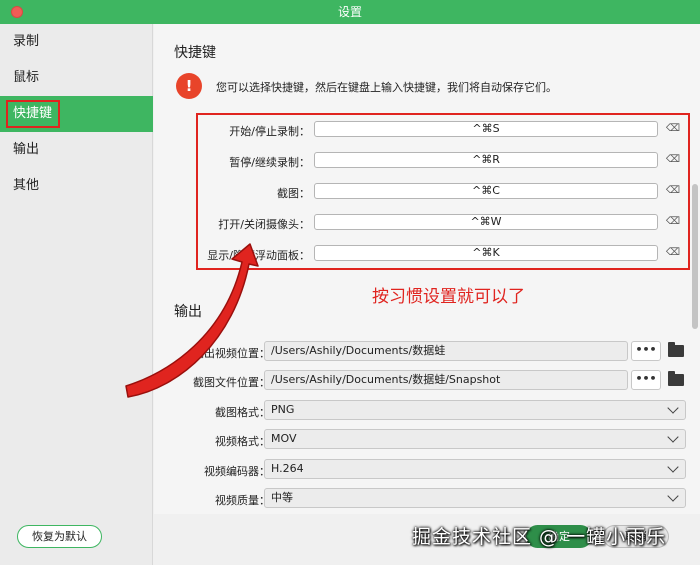 Image resolution: width=700 pixels, height=565 pixels. Describe the element at coordinates (283, 409) in the screenshot. I see `select-value: PNG` at that location.